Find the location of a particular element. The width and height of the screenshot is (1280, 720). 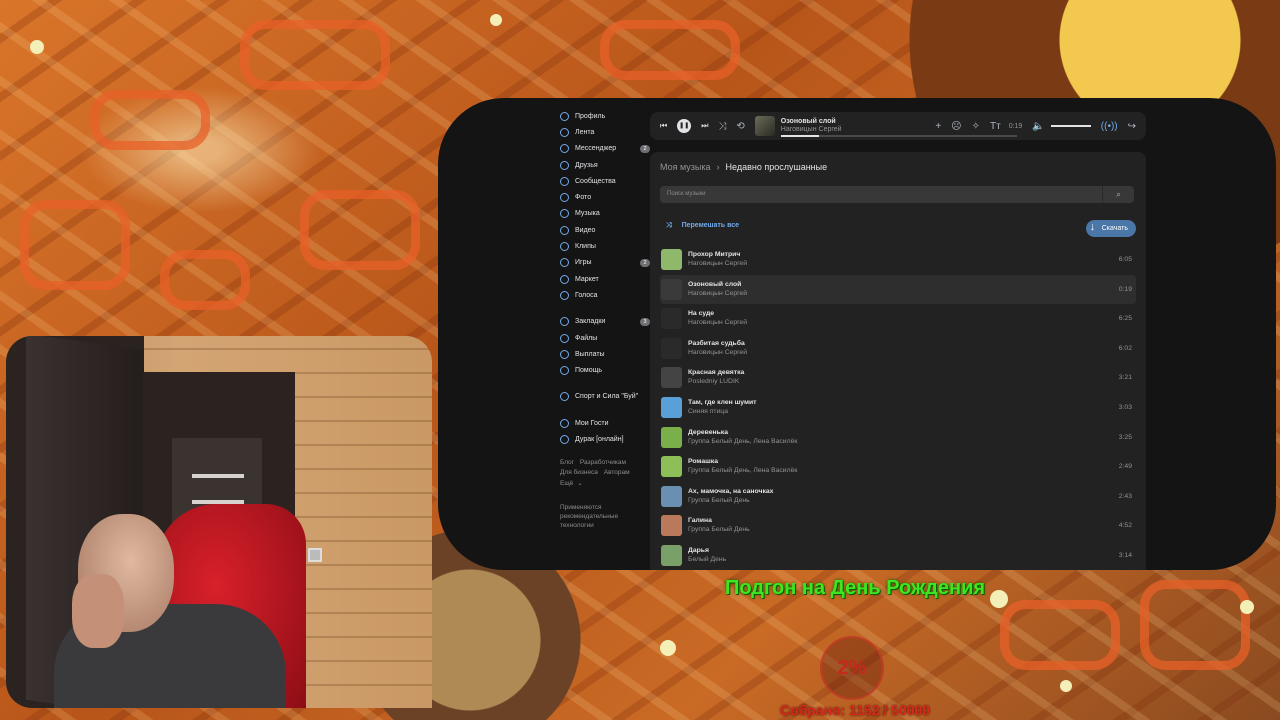

track-row: Галина Группа Белый День 4:52 is located at coordinates (898, 526).